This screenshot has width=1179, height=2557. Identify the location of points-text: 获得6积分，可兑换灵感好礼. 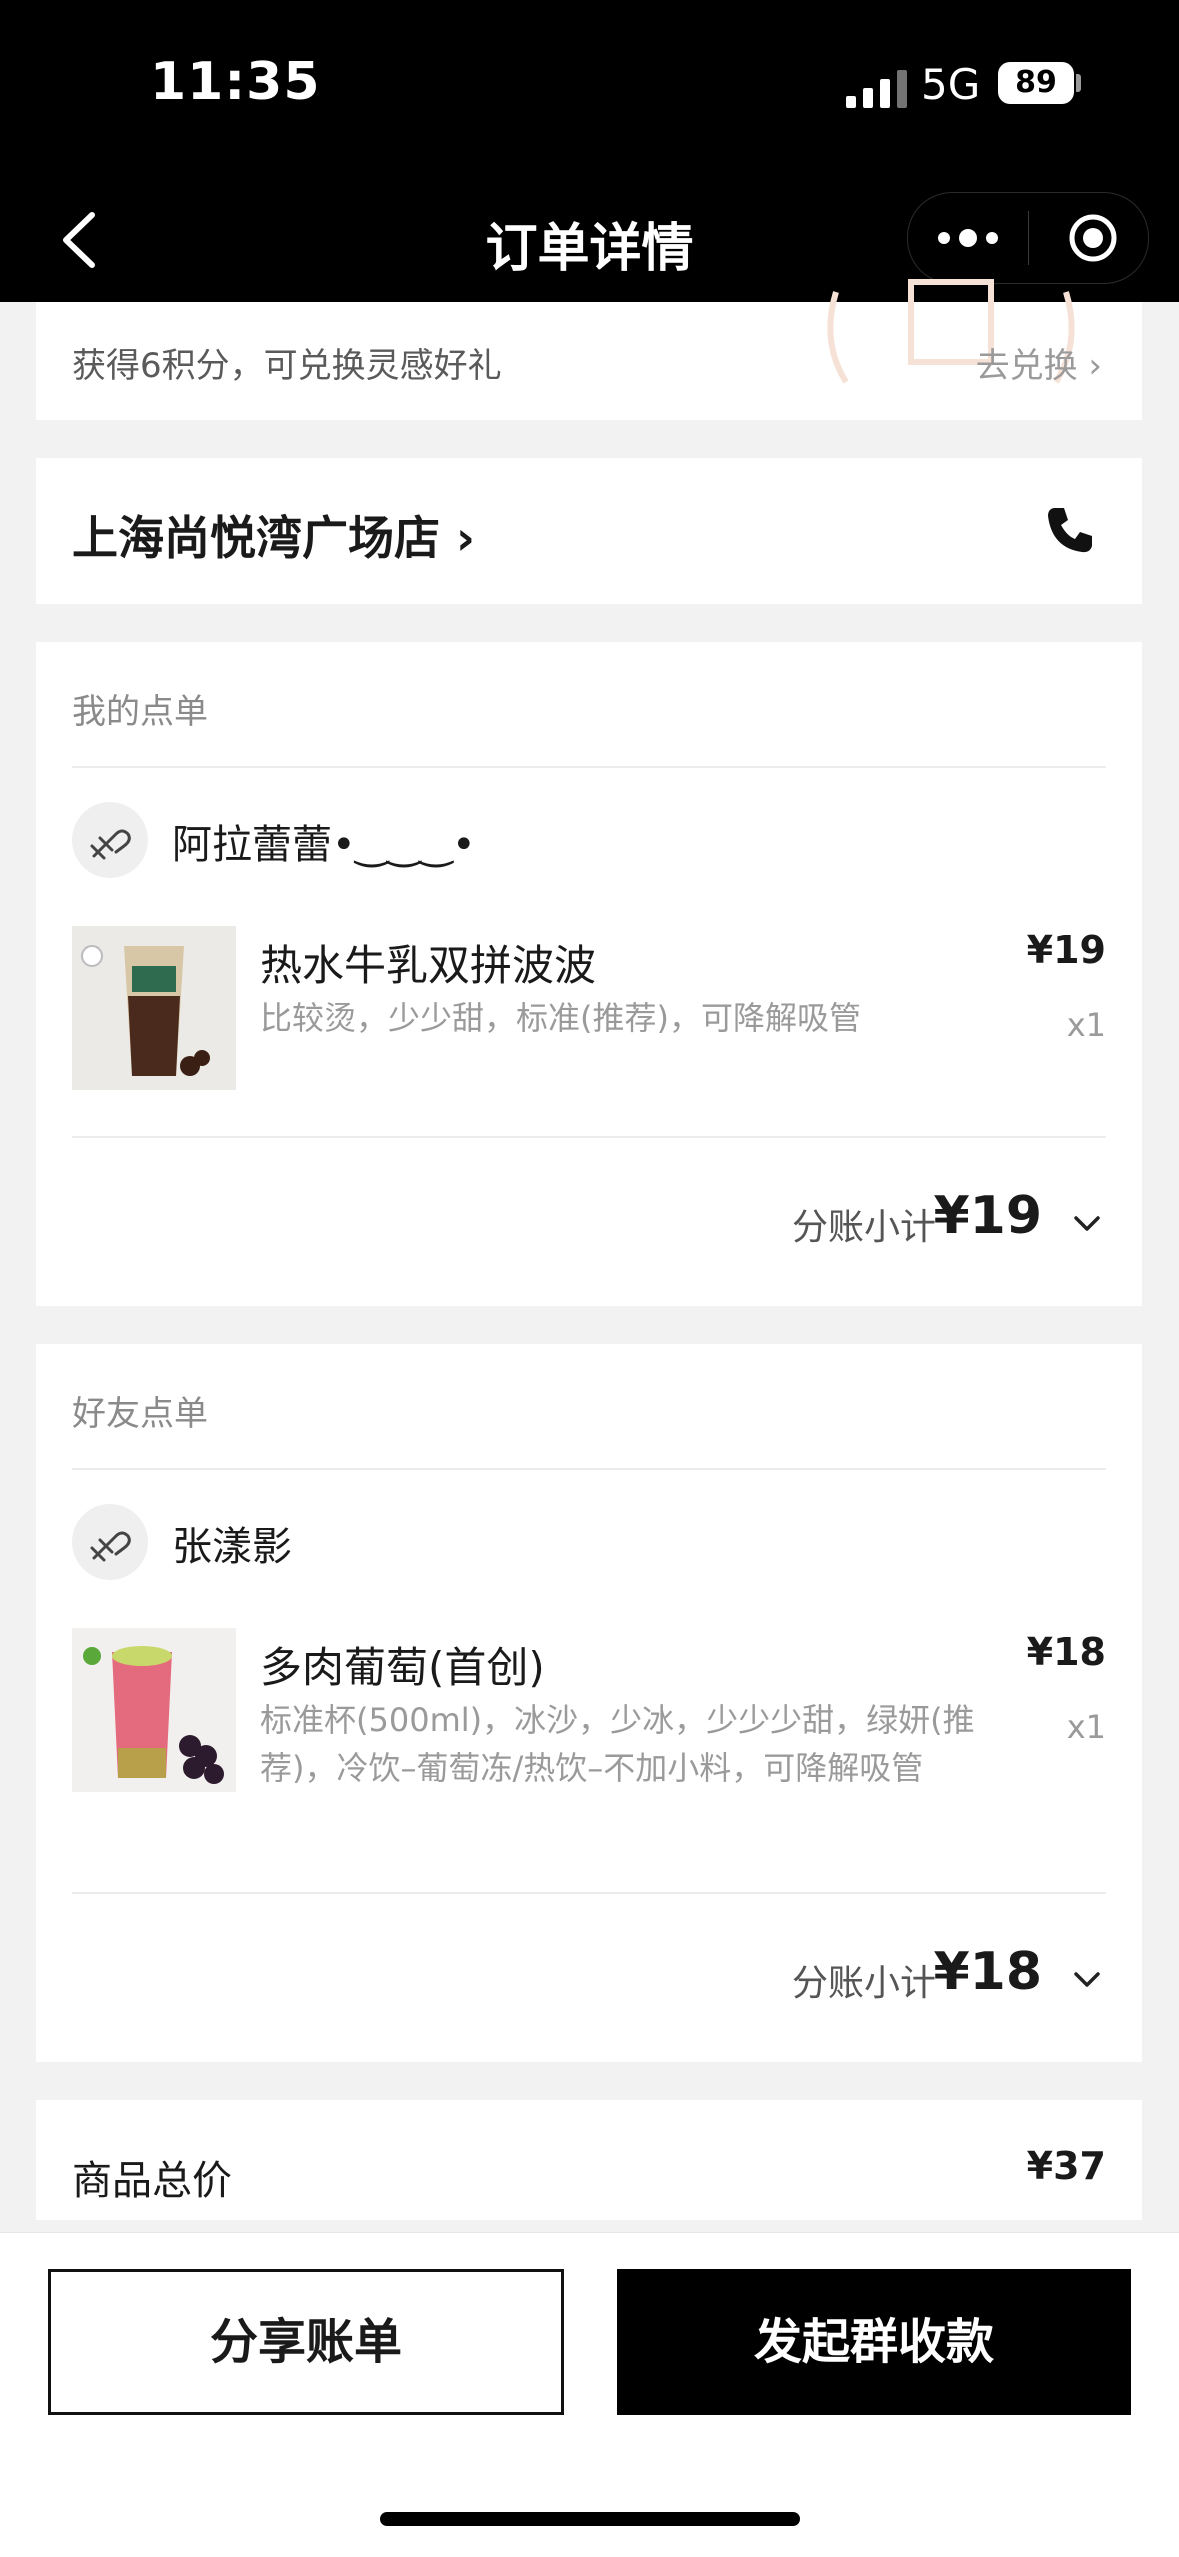
(287, 366).